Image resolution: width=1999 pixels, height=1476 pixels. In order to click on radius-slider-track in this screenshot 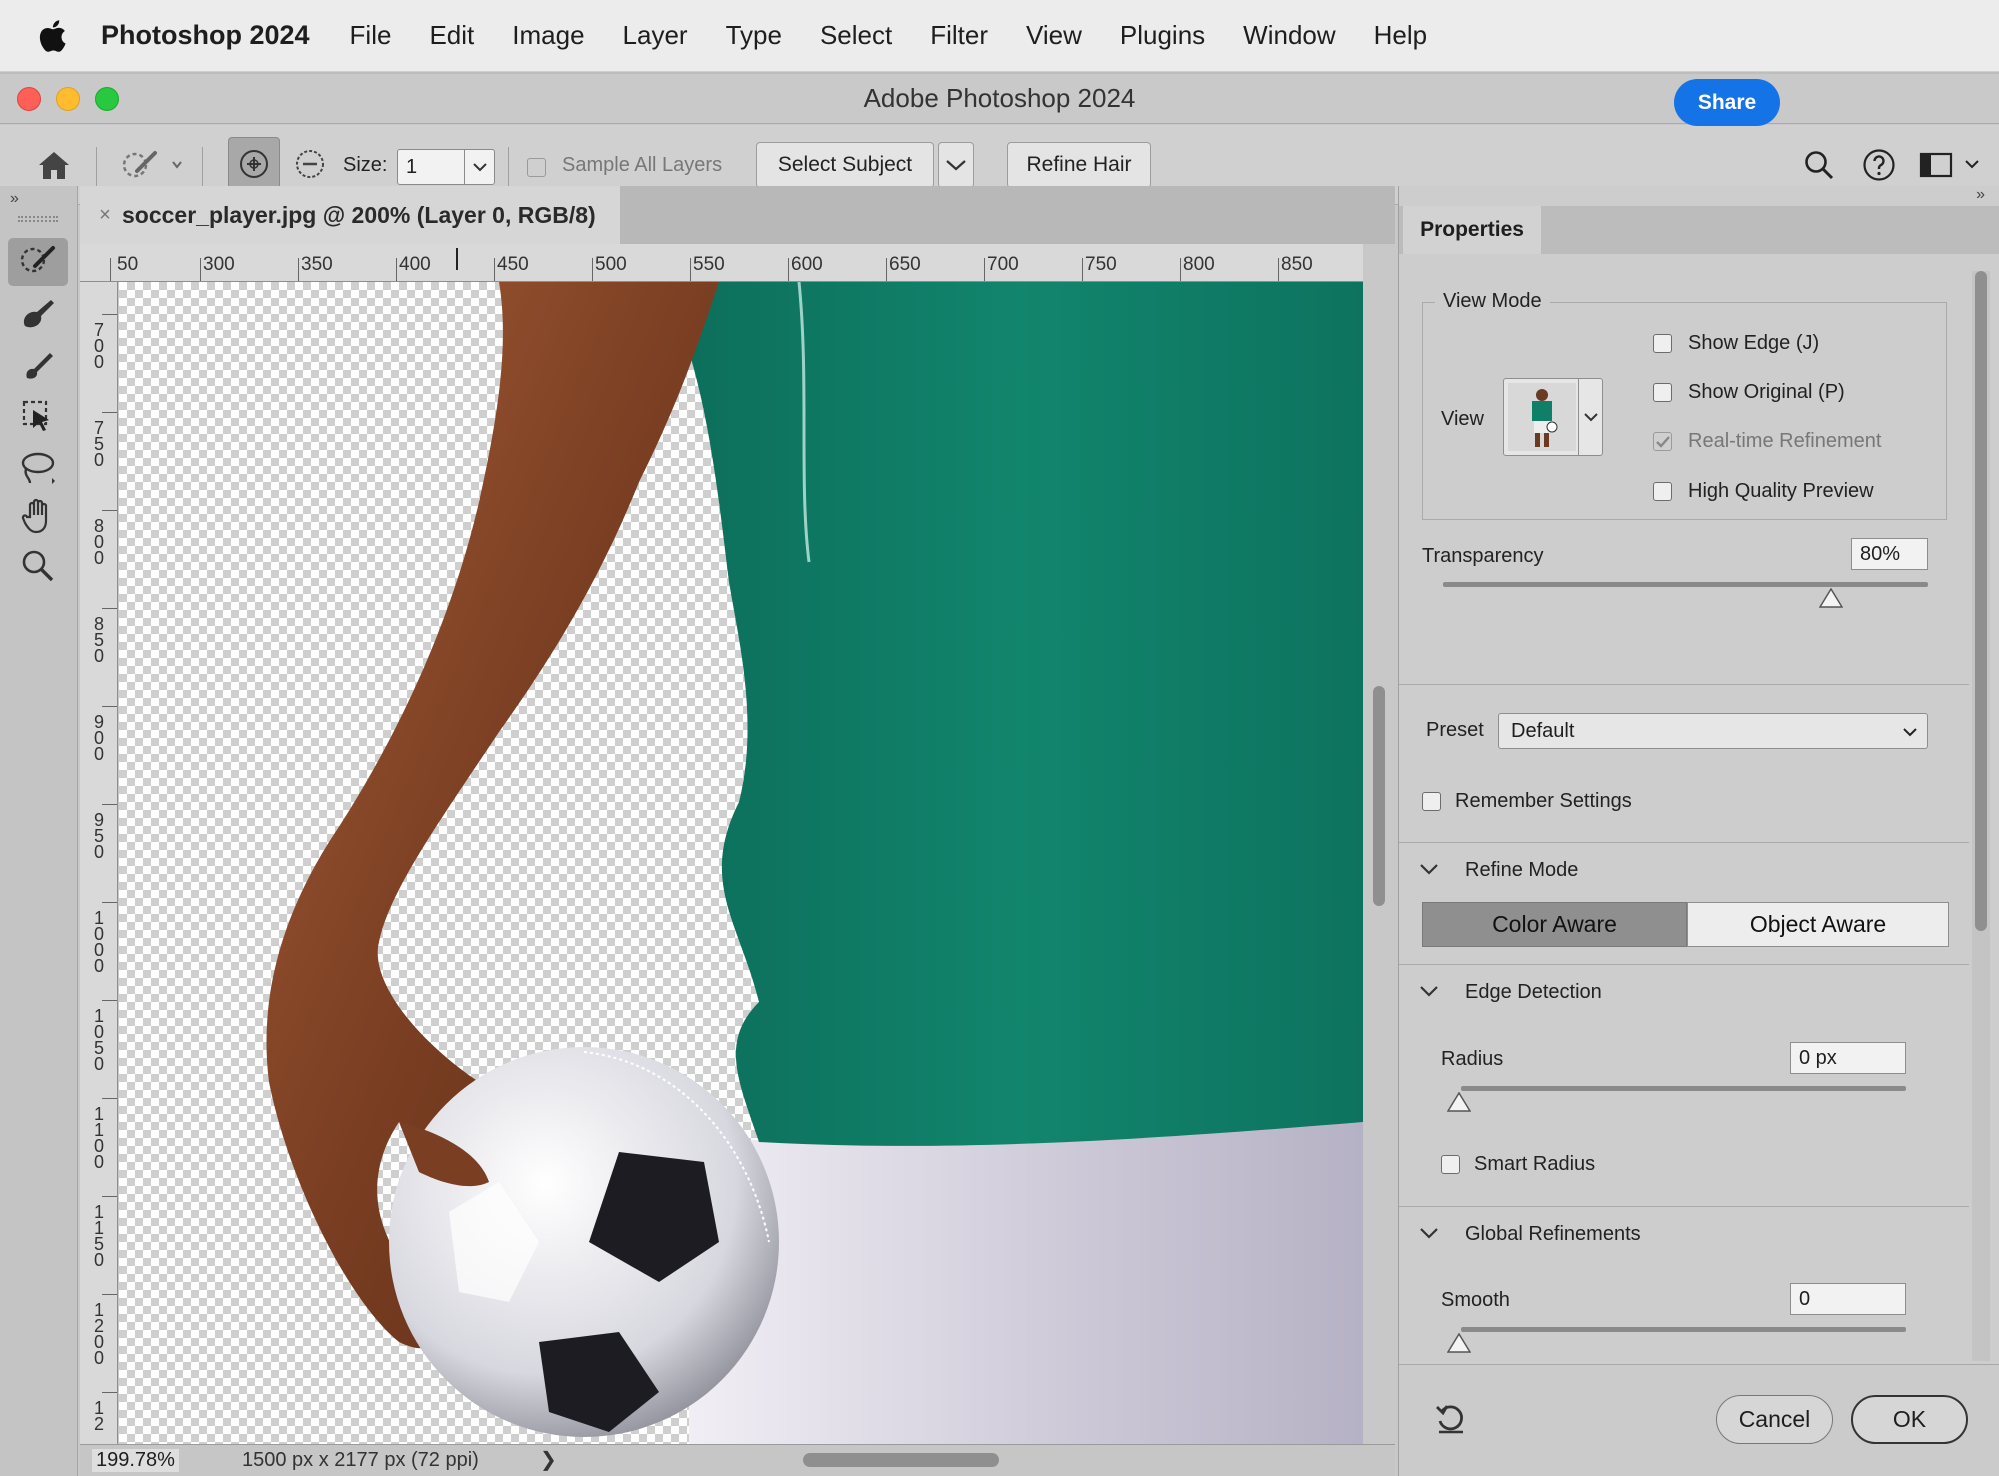, I will do `click(1683, 1088)`.